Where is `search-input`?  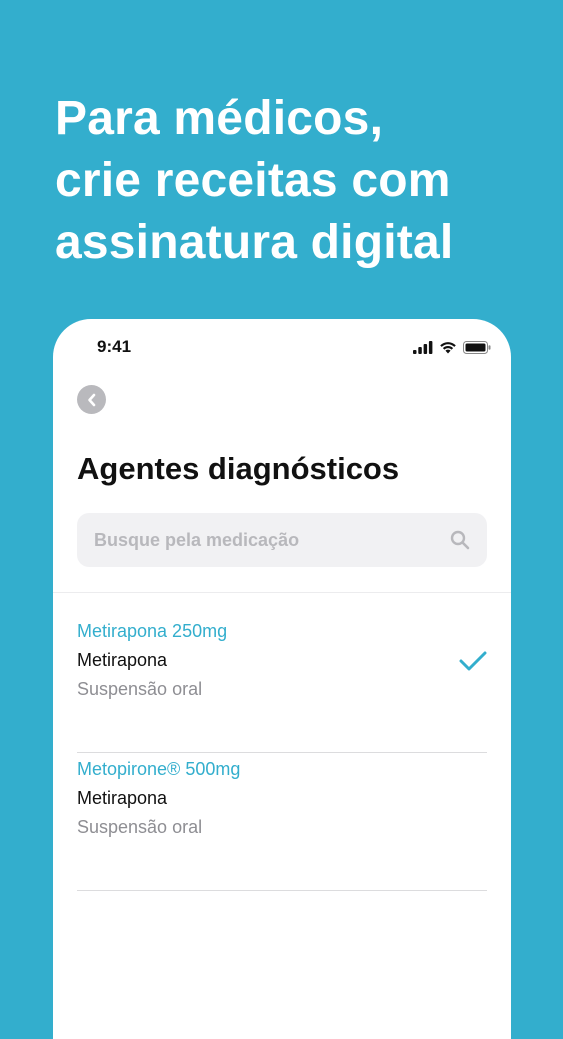 search-input is located at coordinates (257, 540).